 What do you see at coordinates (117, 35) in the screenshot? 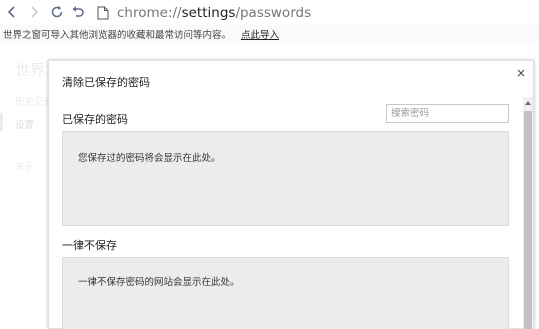
I see `infobar-message: 世界之窗可导入其他浏览器的收藏和最常访问等内容。` at bounding box center [117, 35].